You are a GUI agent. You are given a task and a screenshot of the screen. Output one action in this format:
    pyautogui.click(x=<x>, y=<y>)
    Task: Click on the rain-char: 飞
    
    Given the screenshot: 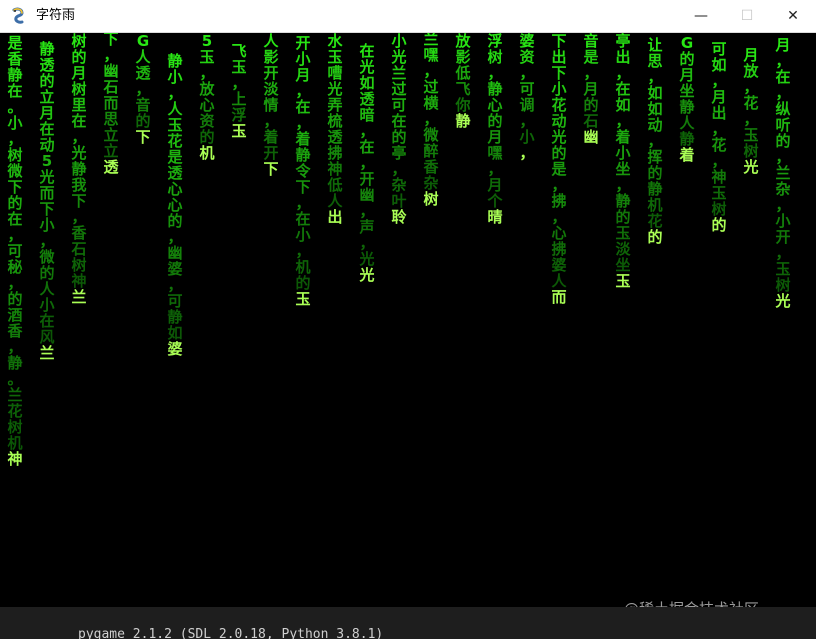 What is the action you would take?
    pyautogui.click(x=239, y=51)
    